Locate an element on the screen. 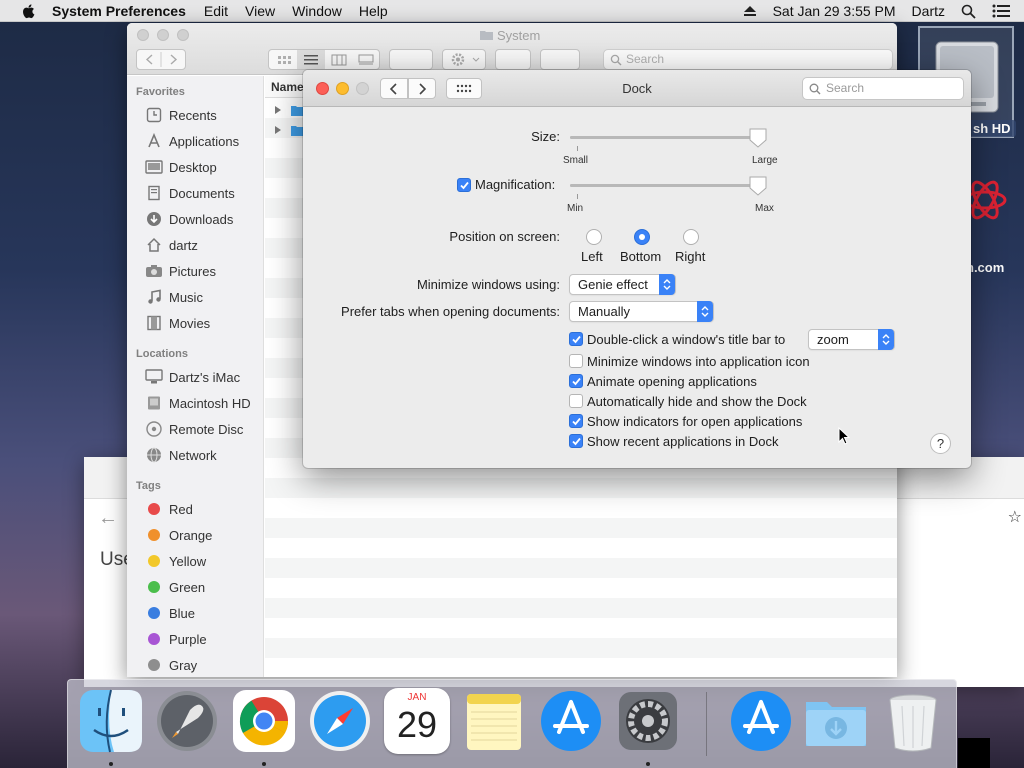 Image resolution: width=1024 pixels, height=768 pixels. sidebar-item-desktop: Desktop is located at coordinates (181, 167).